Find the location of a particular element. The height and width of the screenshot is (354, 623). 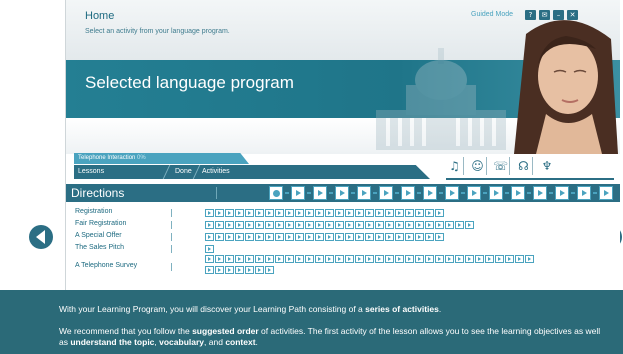

previous-arrow-icon is located at coordinates (41, 237).